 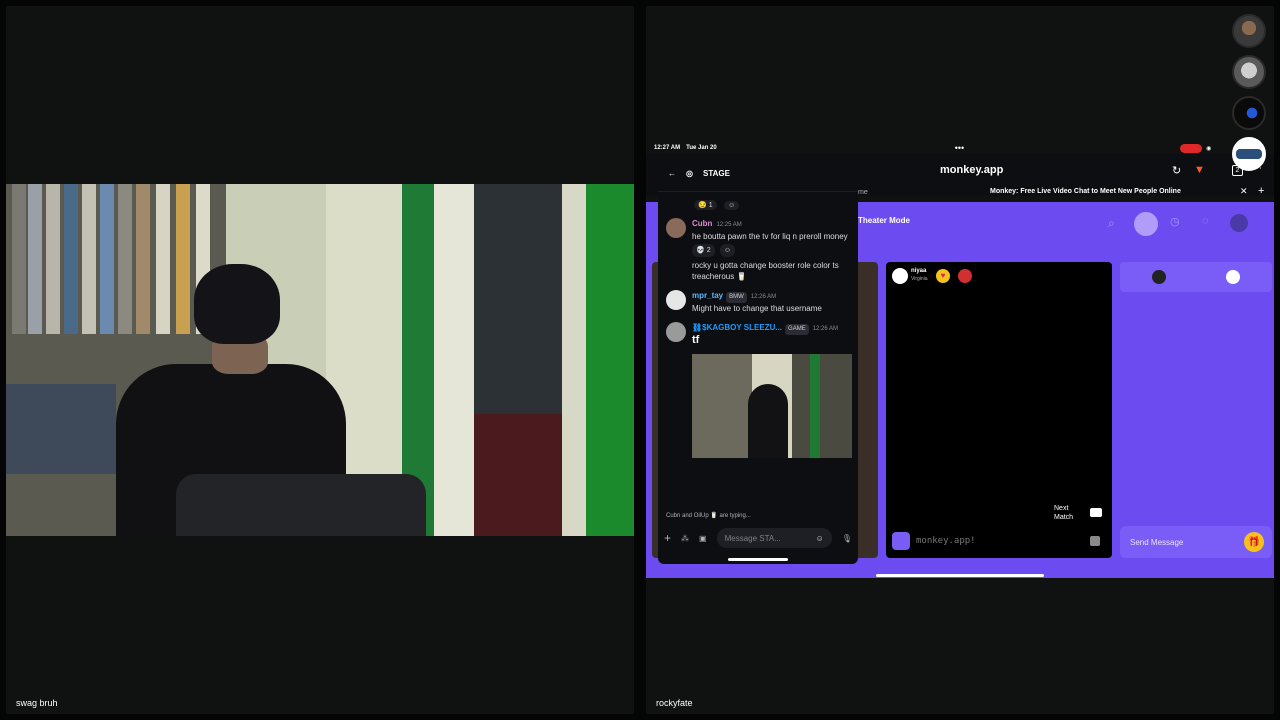 What do you see at coordinates (1175, 221) in the screenshot?
I see `history-icon: ◷` at bounding box center [1175, 221].